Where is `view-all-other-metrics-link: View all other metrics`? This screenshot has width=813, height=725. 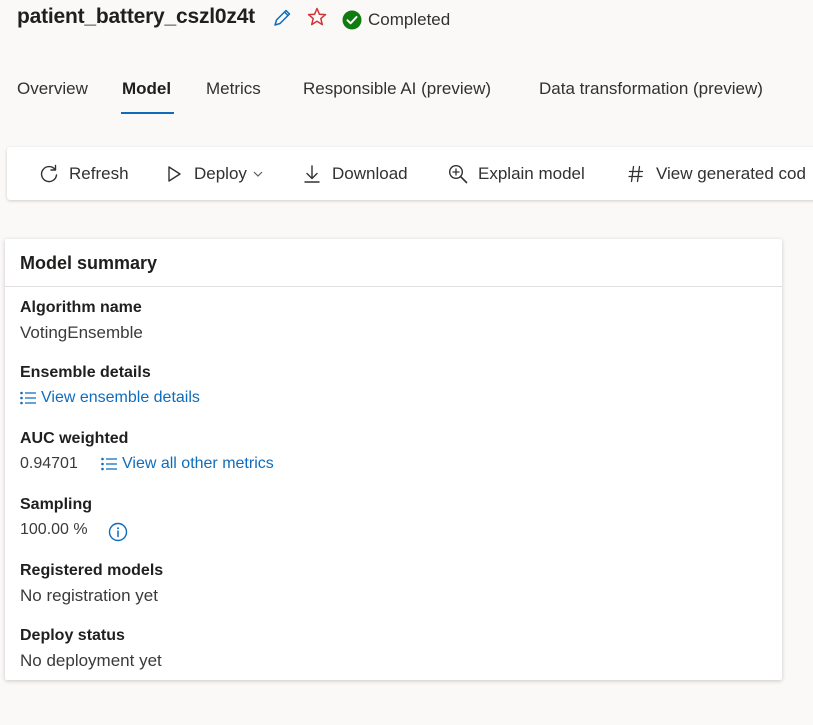 view-all-other-metrics-link: View all other metrics is located at coordinates (187, 464).